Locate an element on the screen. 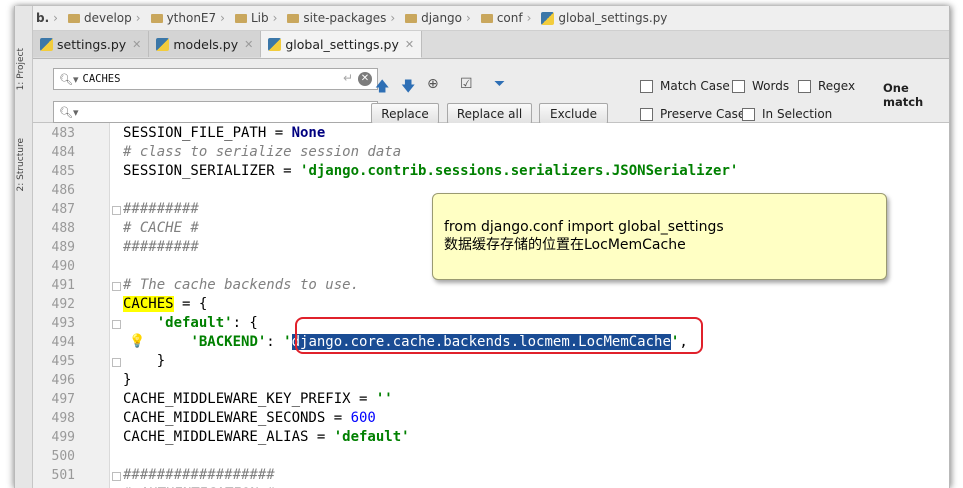  structure-tool-tab: 2: Structure is located at coordinates (23, 165).